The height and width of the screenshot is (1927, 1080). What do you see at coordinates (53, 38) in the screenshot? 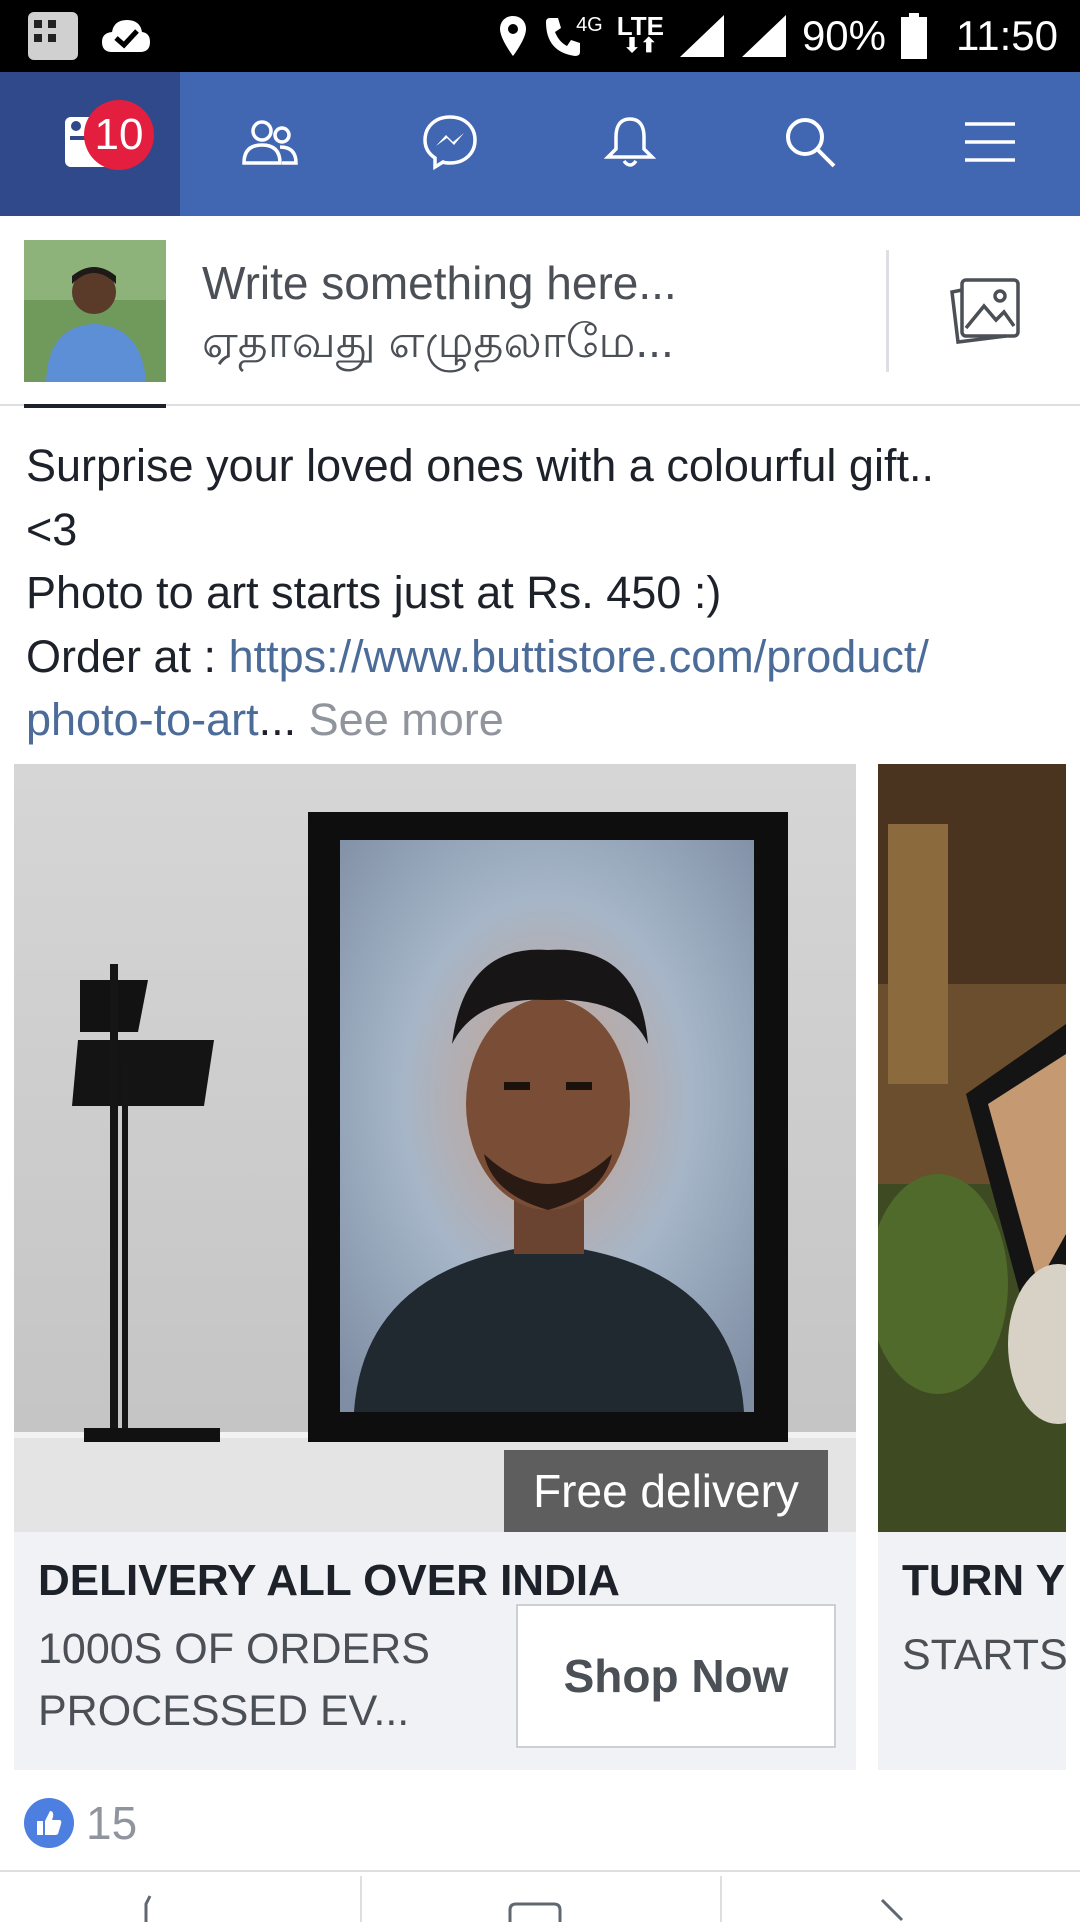
I see `gallery-notification-icon` at bounding box center [53, 38].